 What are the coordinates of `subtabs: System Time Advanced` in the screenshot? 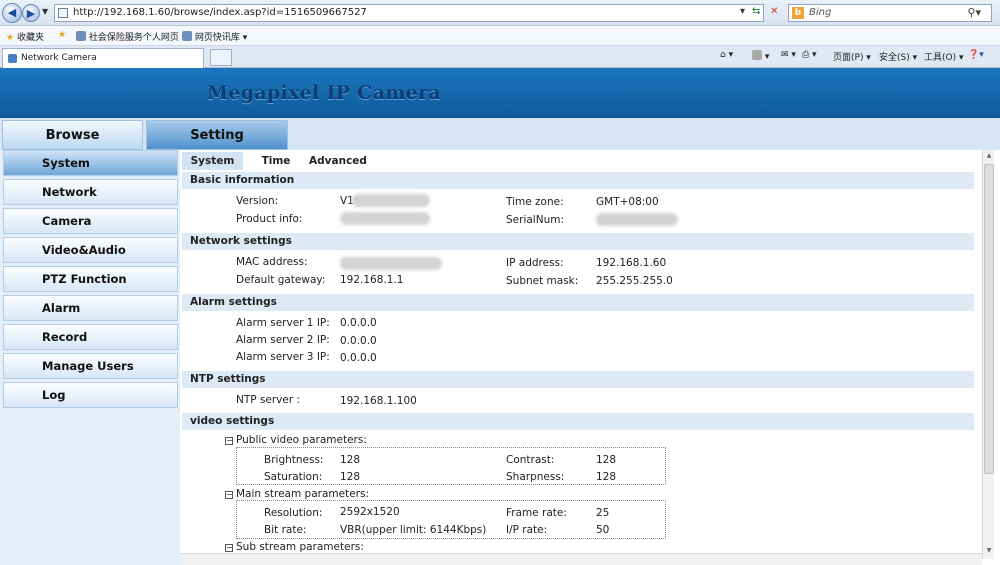 It's located at (577, 160).